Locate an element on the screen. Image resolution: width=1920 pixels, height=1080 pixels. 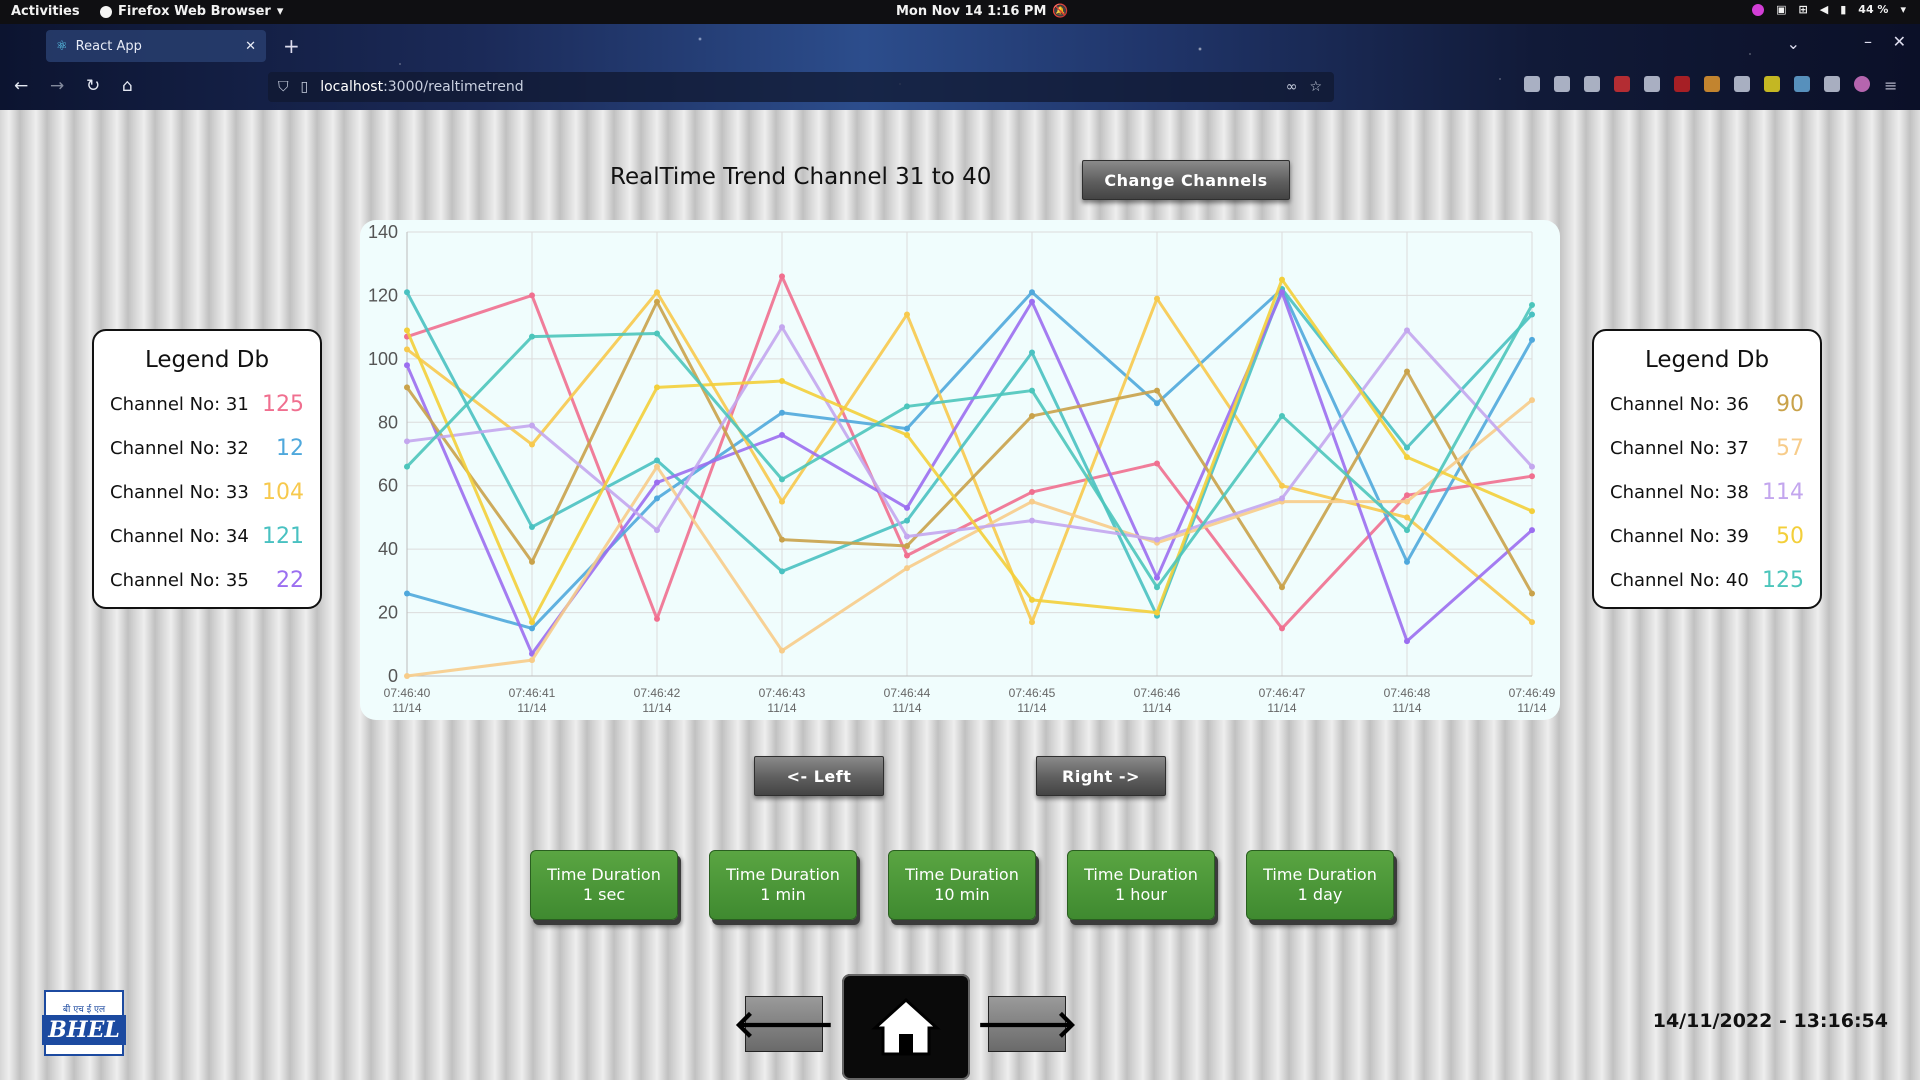
activities-button: Activities is located at coordinates (45, 11).